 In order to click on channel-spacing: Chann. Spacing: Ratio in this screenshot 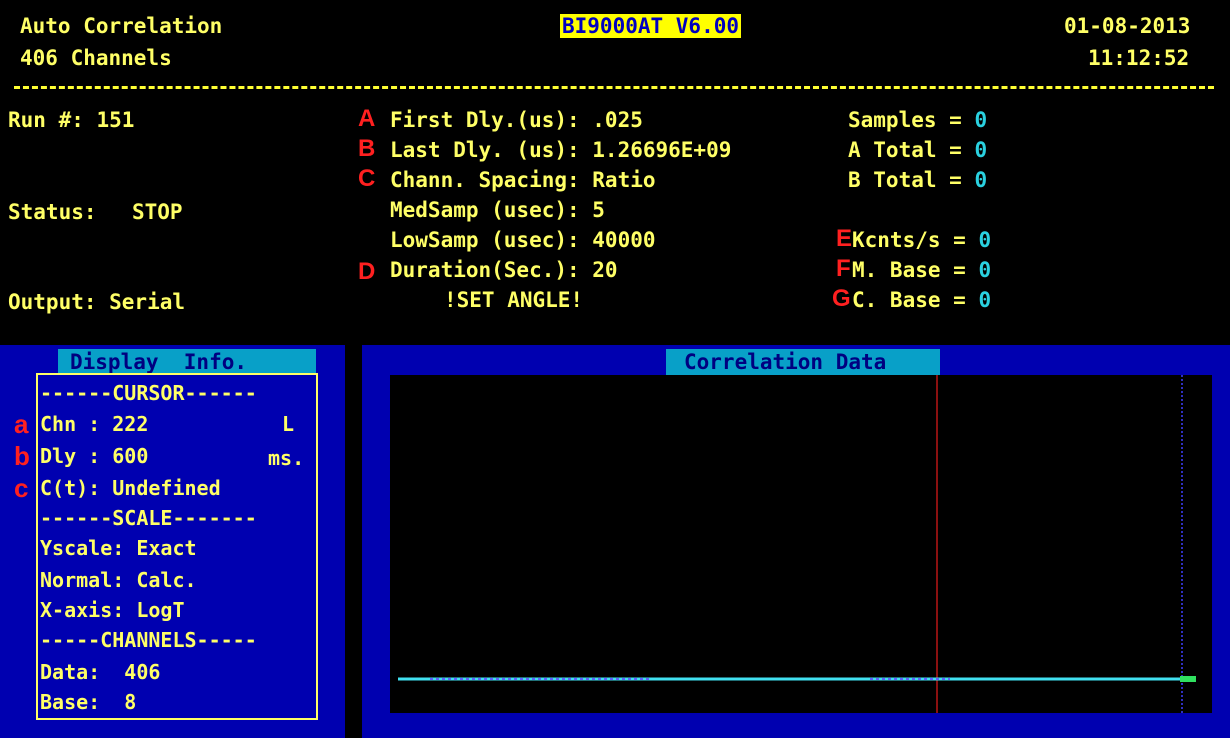, I will do `click(523, 180)`.